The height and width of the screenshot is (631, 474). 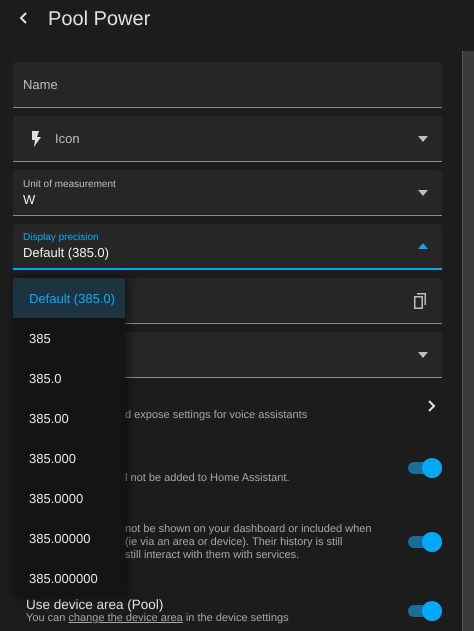 What do you see at coordinates (432, 406) in the screenshot?
I see `chevron-right-icon` at bounding box center [432, 406].